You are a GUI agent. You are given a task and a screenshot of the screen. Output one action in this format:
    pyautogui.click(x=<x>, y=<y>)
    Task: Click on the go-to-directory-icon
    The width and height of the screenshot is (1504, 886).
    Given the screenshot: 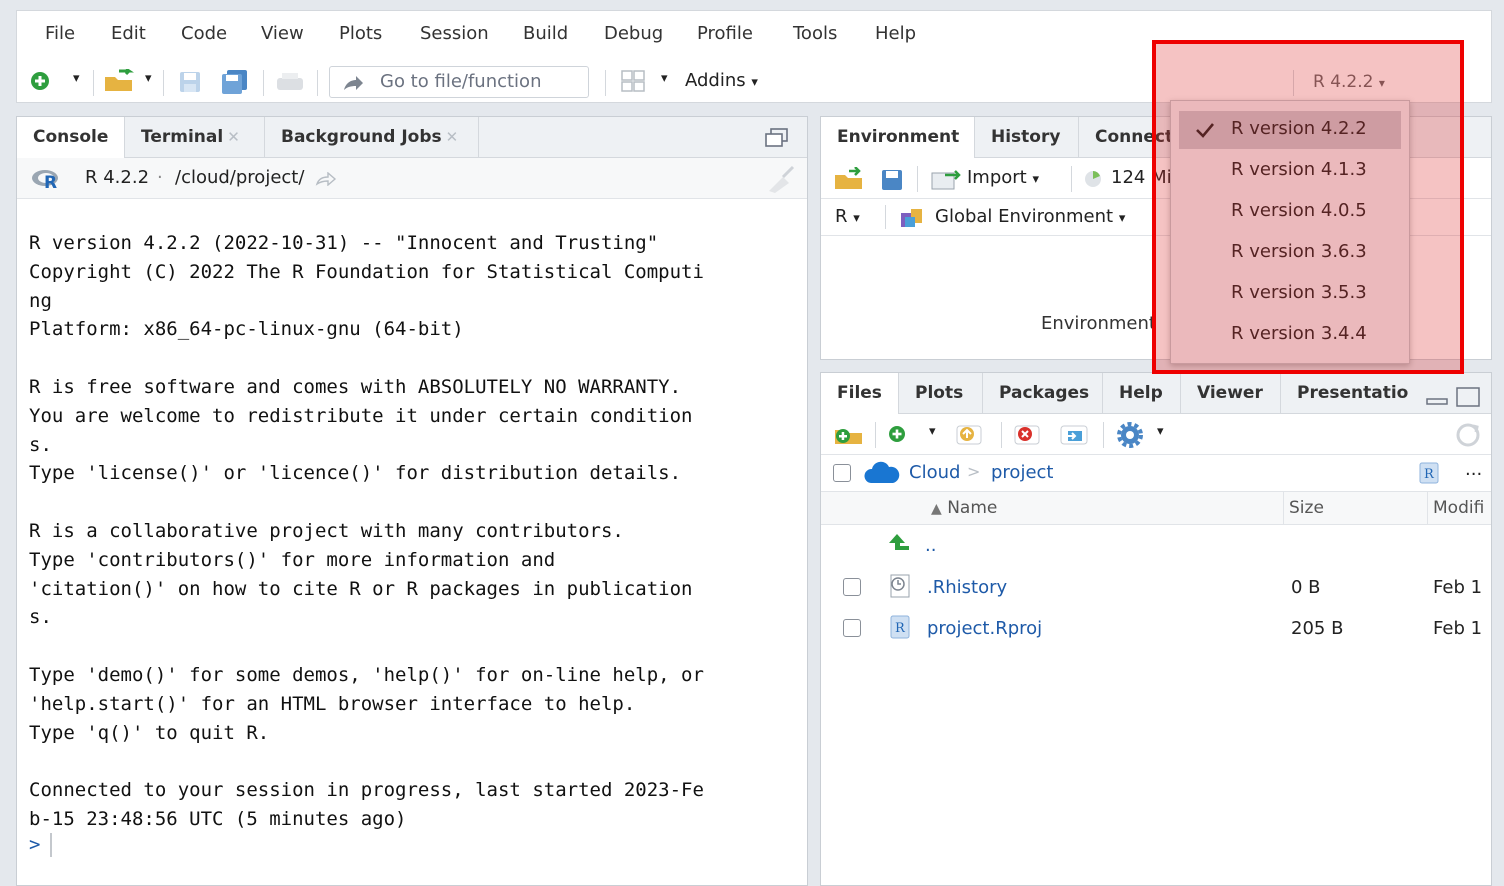 What is the action you would take?
    pyautogui.click(x=326, y=179)
    